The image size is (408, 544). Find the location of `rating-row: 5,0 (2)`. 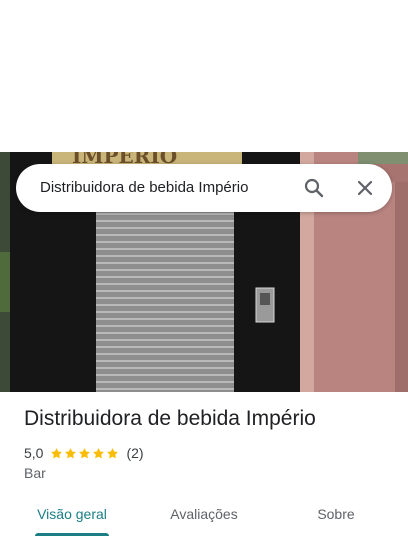

rating-row: 5,0 (2) is located at coordinates (84, 453).